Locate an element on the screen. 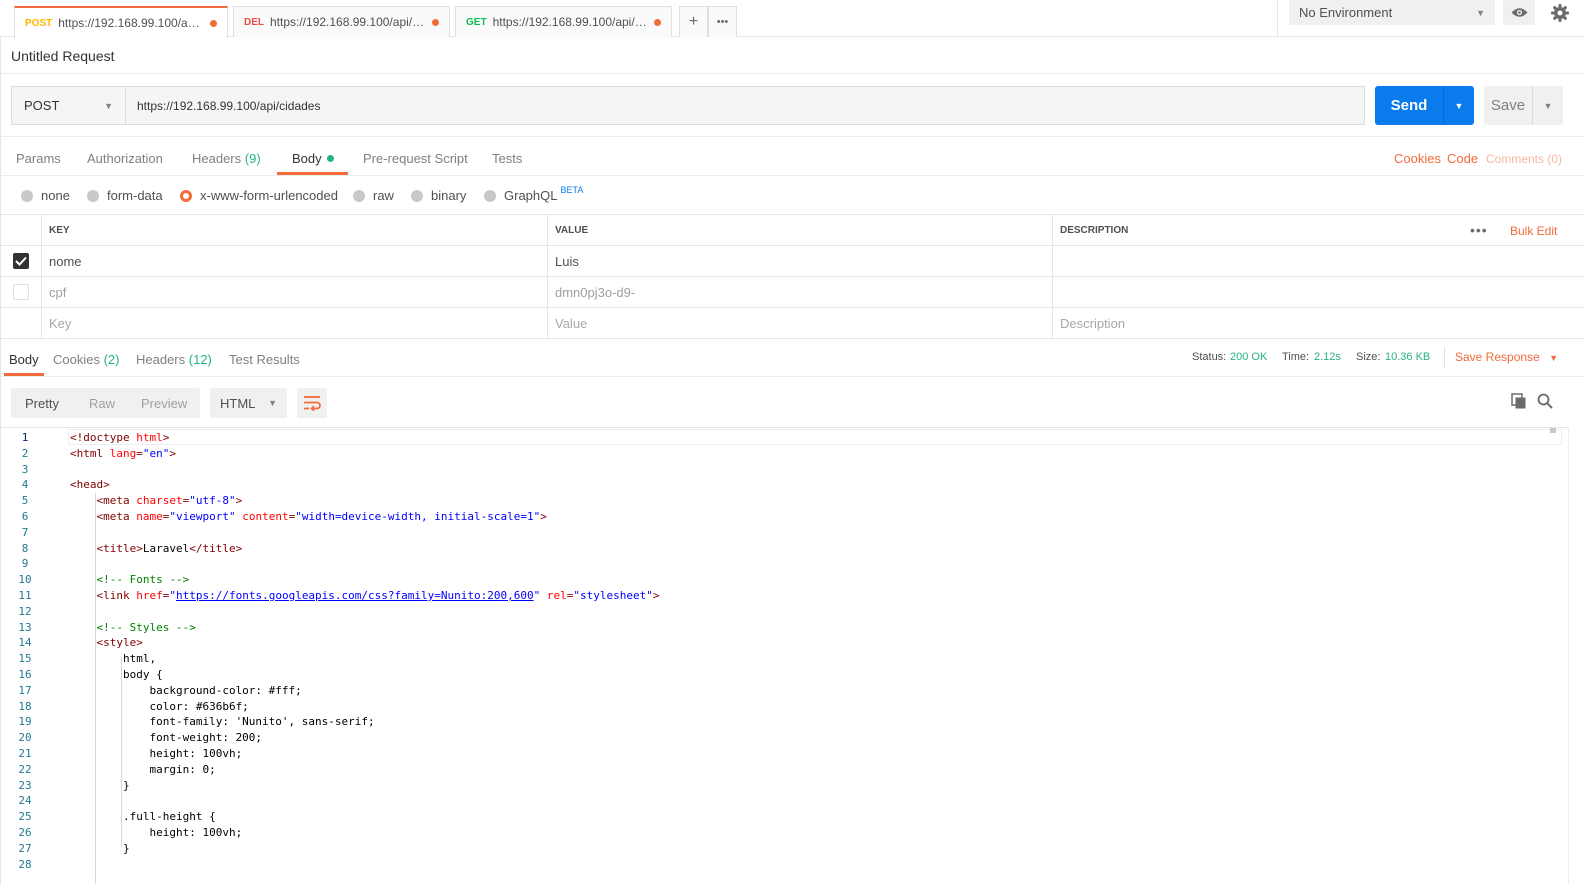 This screenshot has width=1584, height=884. key-cell: cpf is located at coordinates (294, 292).